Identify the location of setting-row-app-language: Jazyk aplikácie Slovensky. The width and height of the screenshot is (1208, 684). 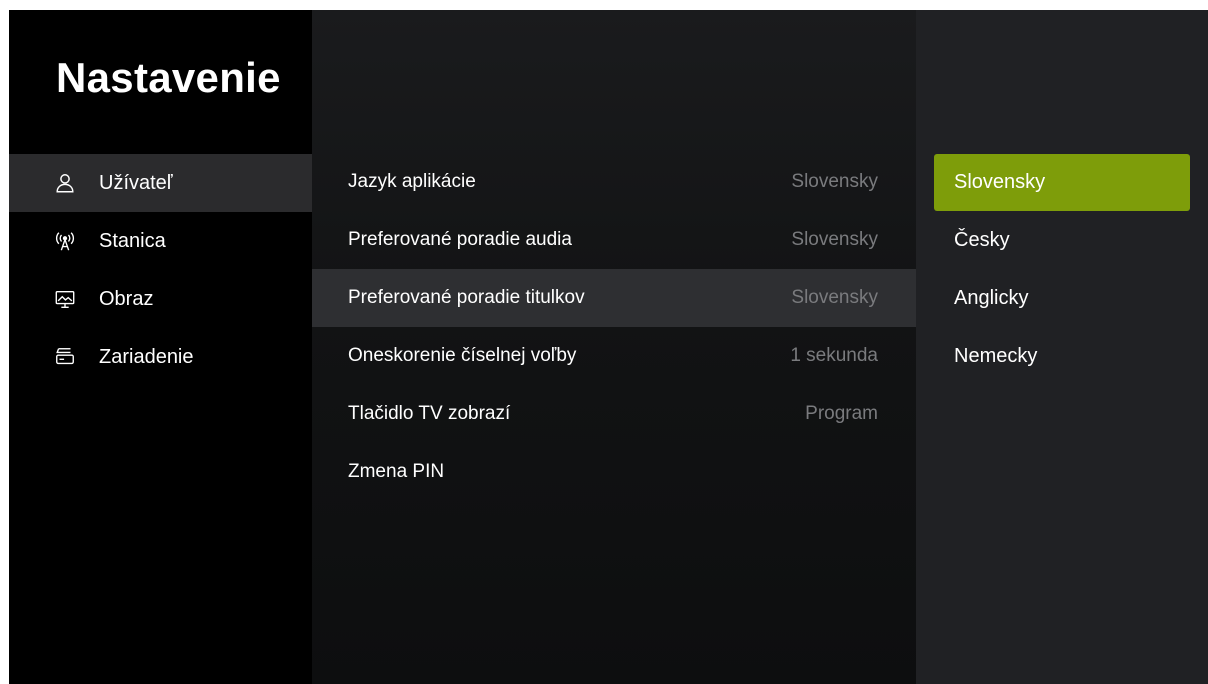
(614, 182).